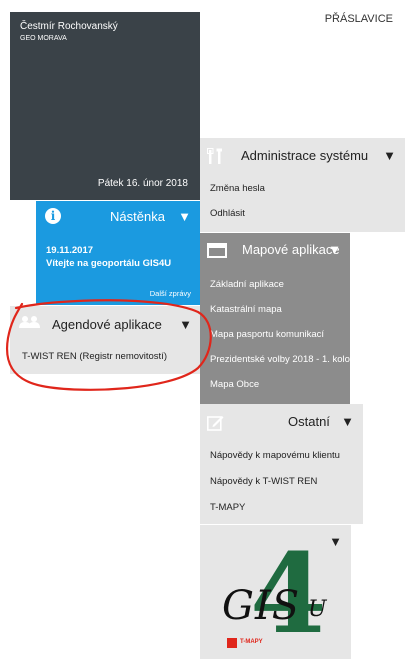 This screenshot has width=405, height=659. Describe the element at coordinates (108, 263) in the screenshot. I see `news-message: Vítejte na geoportálu GIS4U` at that location.